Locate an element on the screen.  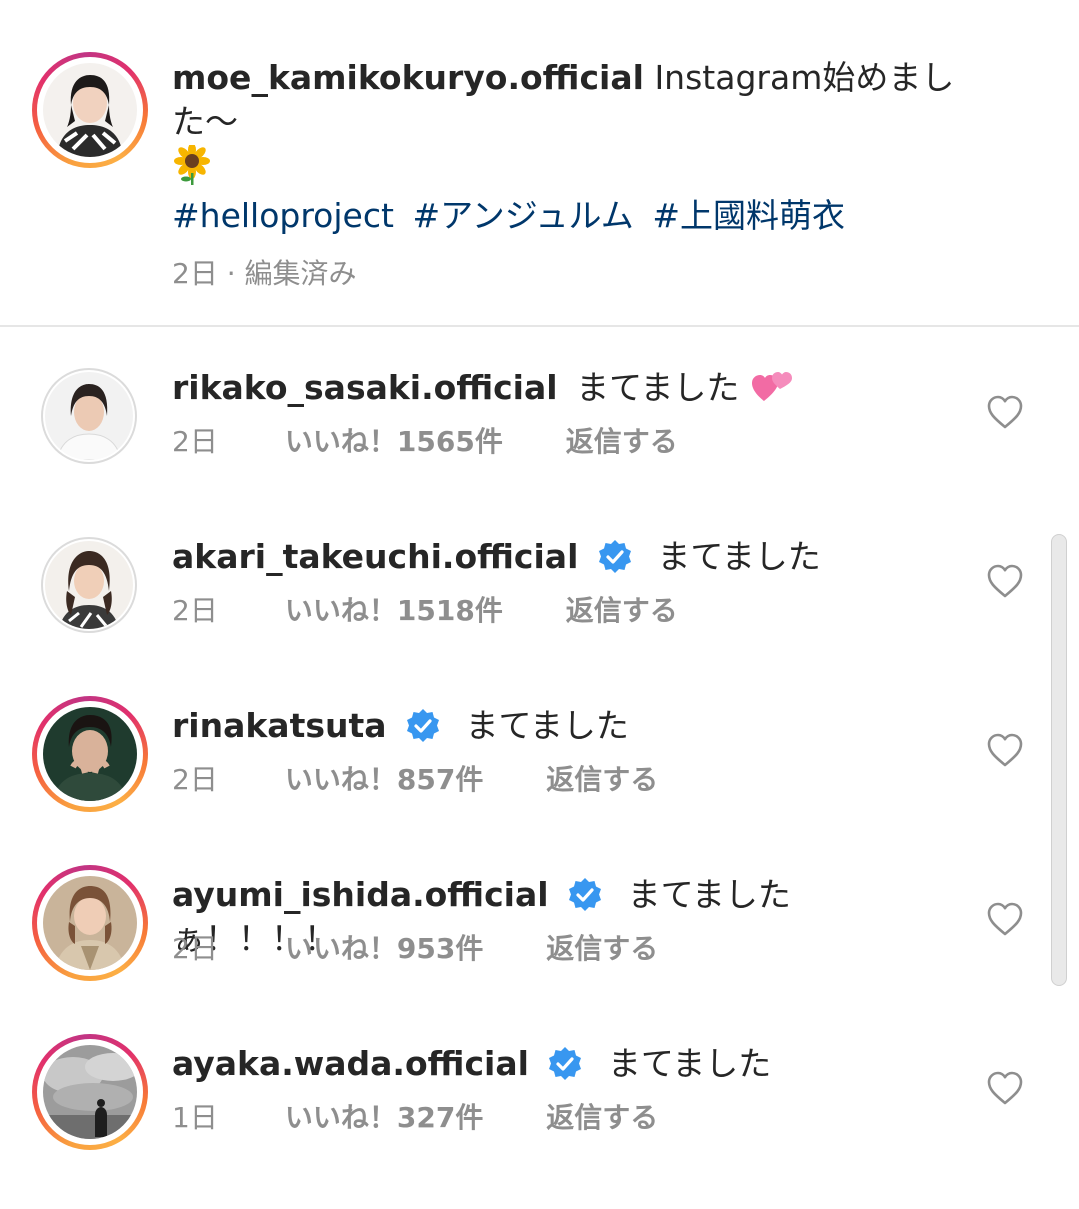
avatar-photo-ayumi is located at coordinates (90, 923).